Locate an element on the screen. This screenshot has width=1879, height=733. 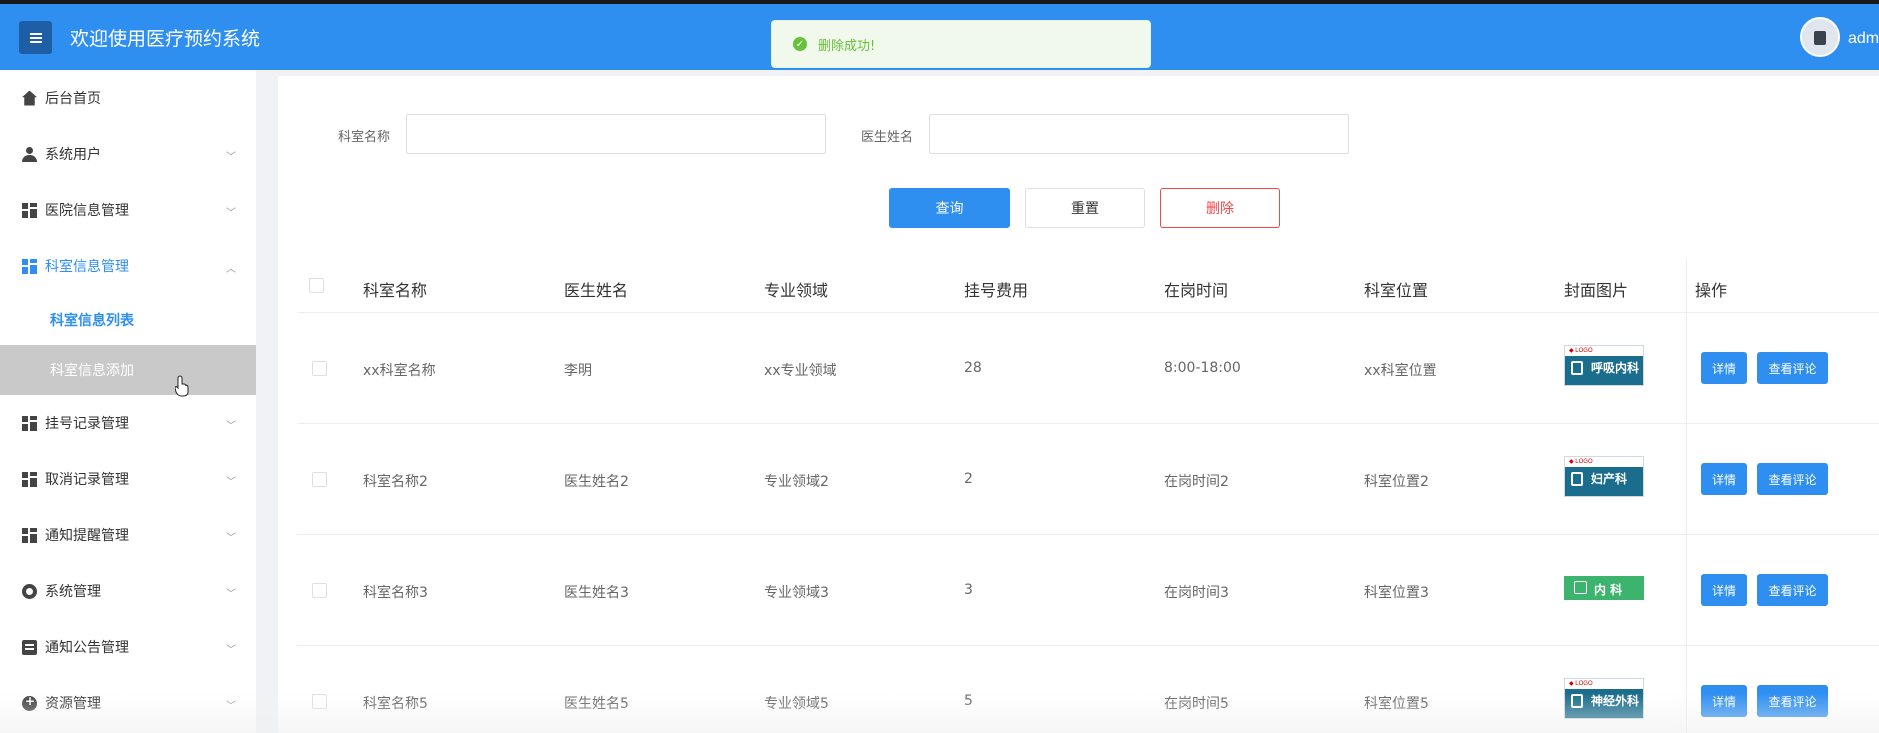
toast-message: 删除成功! is located at coordinates (847, 46).